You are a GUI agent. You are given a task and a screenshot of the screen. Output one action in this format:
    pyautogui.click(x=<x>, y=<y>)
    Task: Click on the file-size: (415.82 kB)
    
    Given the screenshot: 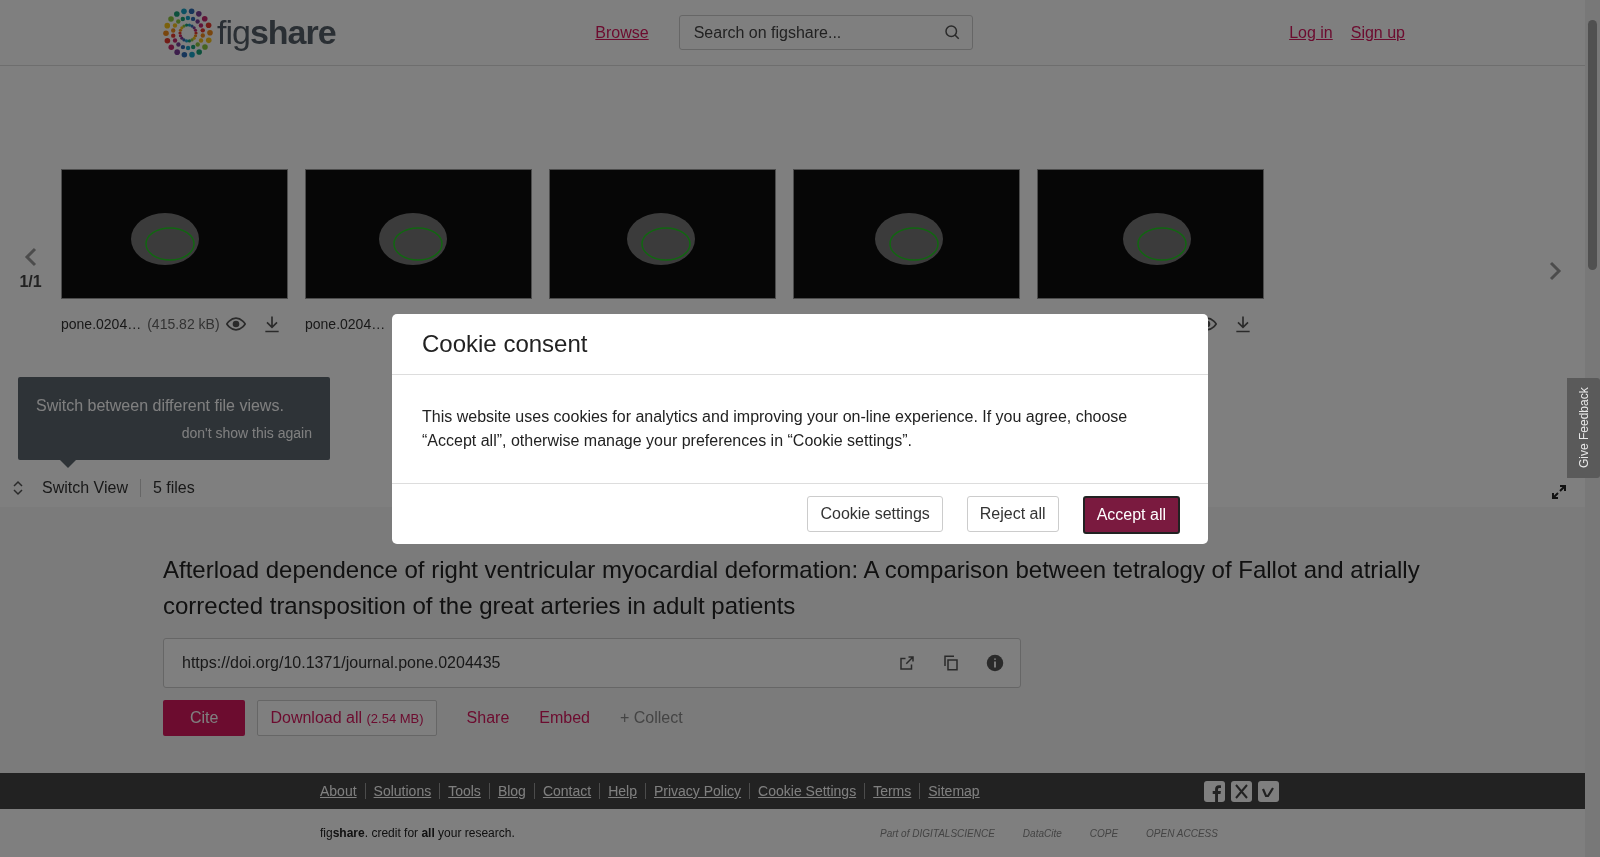 What is the action you would take?
    pyautogui.click(x=183, y=324)
    